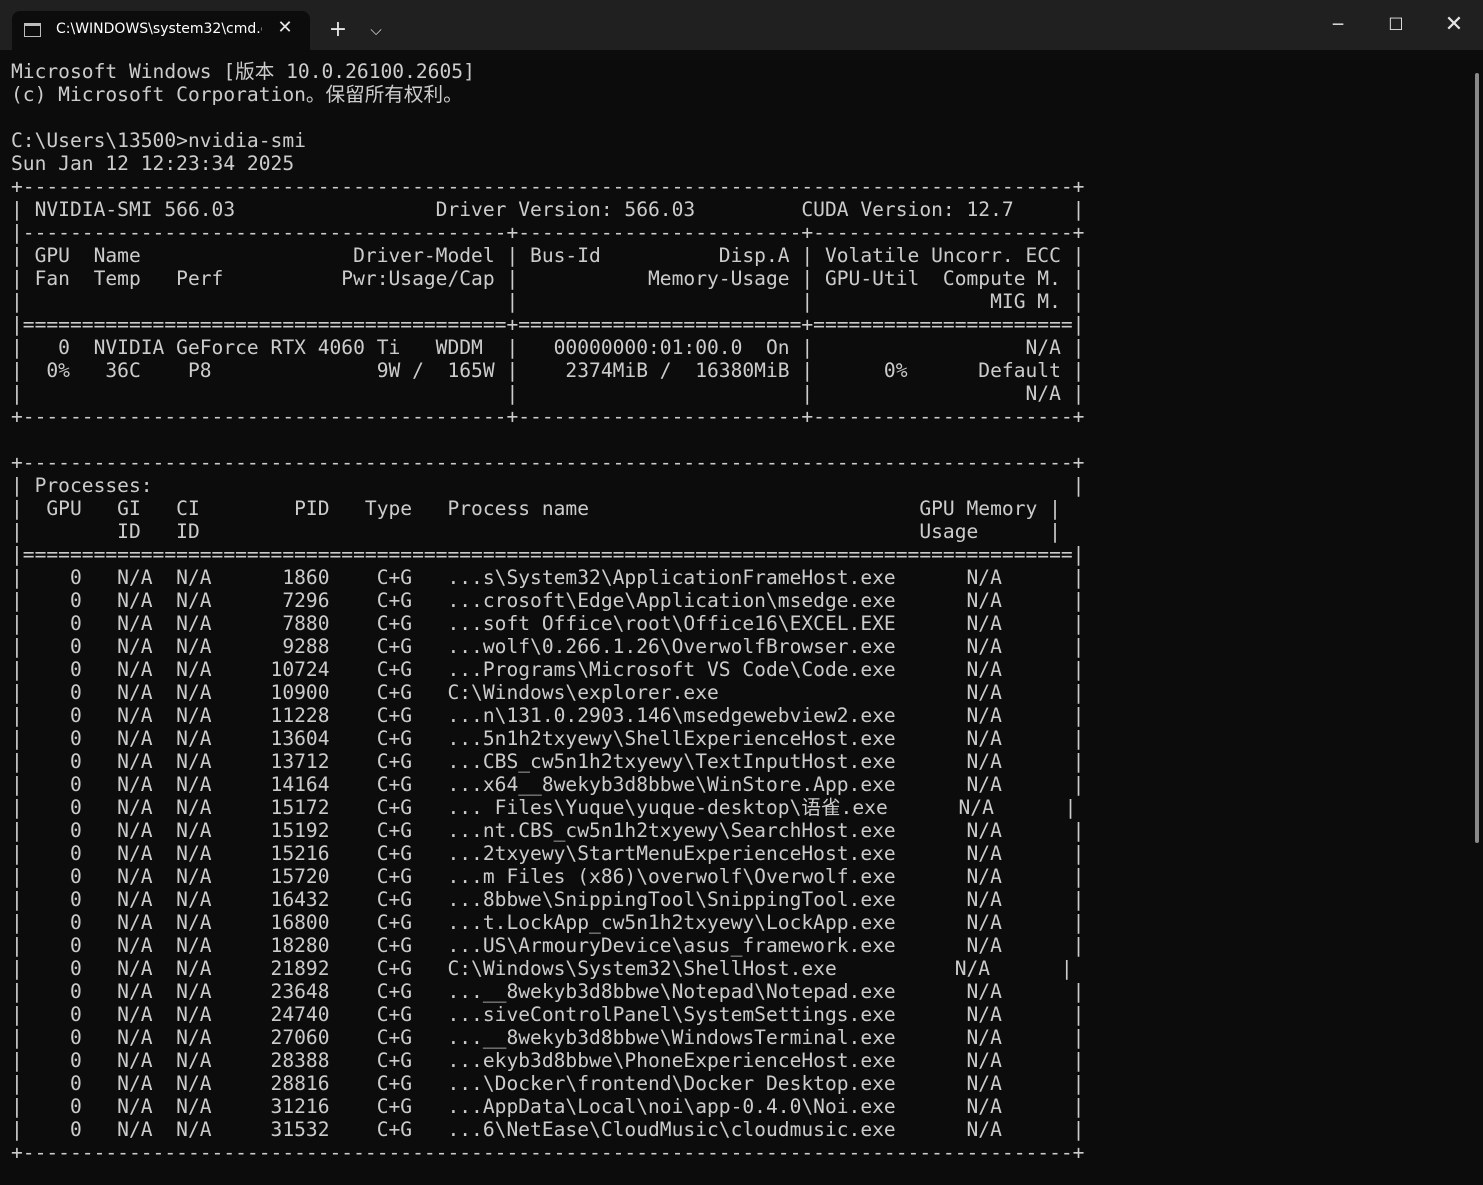 The image size is (1483, 1185). What do you see at coordinates (243, 71) in the screenshot?
I see `terminal-line: Microsoft Windows [版本 10.0.26100.2605]` at bounding box center [243, 71].